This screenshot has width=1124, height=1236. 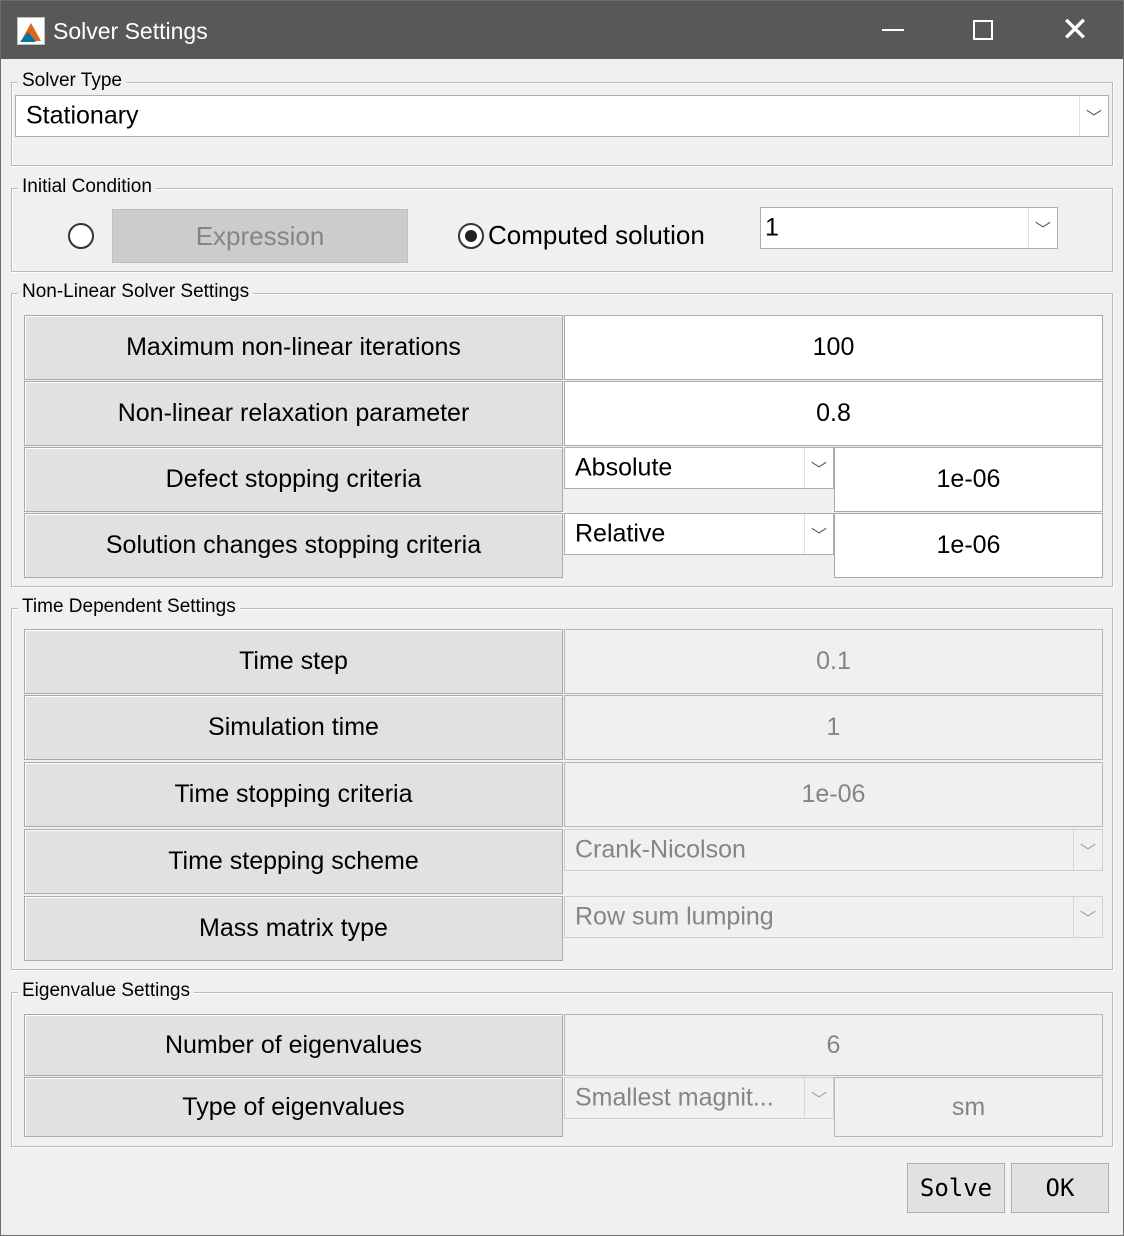 What do you see at coordinates (81, 236) in the screenshot?
I see `expression-radio` at bounding box center [81, 236].